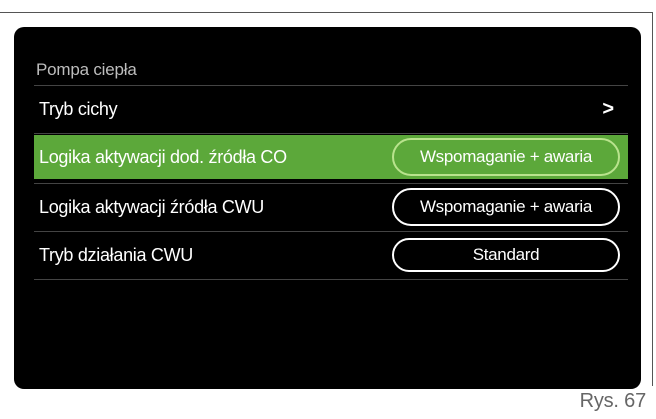 The image size is (656, 419). What do you see at coordinates (506, 207) in the screenshot?
I see `dhw-source-logic-select: Wspomaganie + awaria` at bounding box center [506, 207].